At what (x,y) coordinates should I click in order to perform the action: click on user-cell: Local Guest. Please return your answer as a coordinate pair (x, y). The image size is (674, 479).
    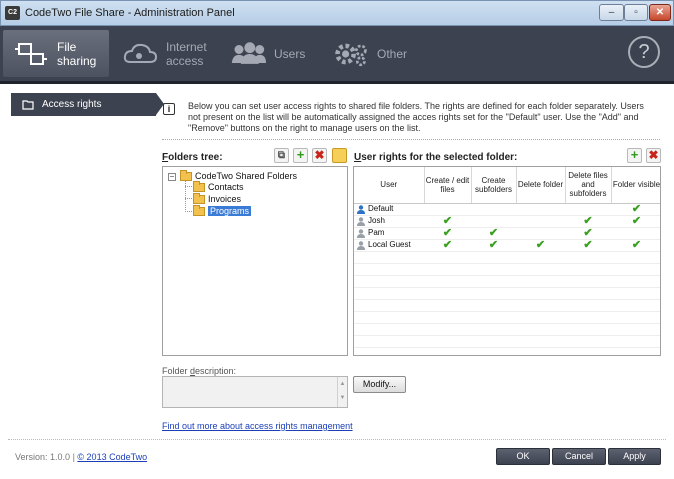
    Looking at the image, I should click on (389, 245).